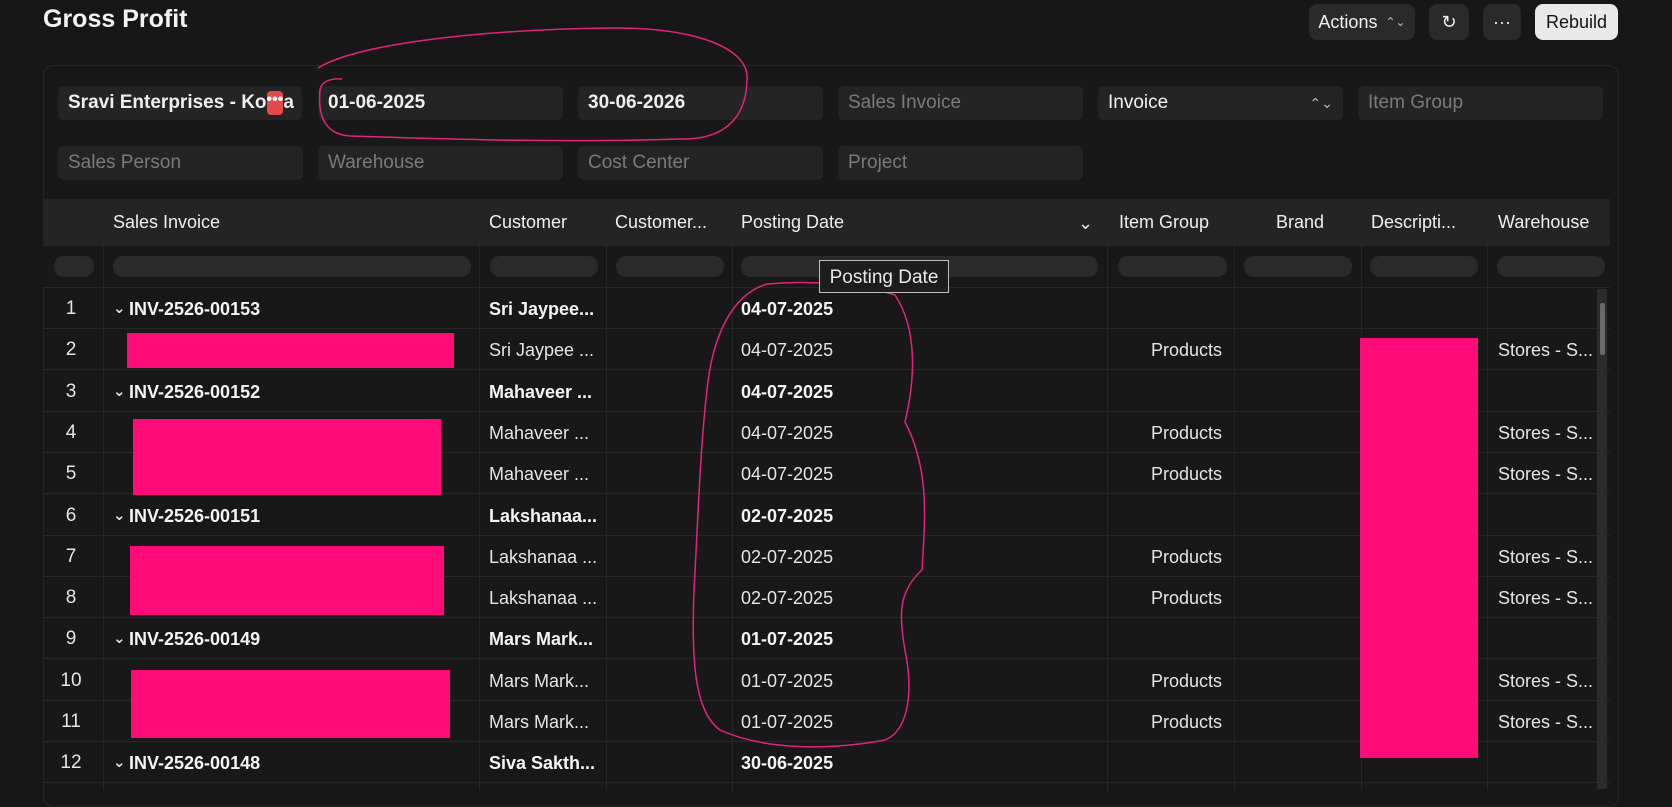  I want to click on item-group-filter: Item Group, so click(1480, 103).